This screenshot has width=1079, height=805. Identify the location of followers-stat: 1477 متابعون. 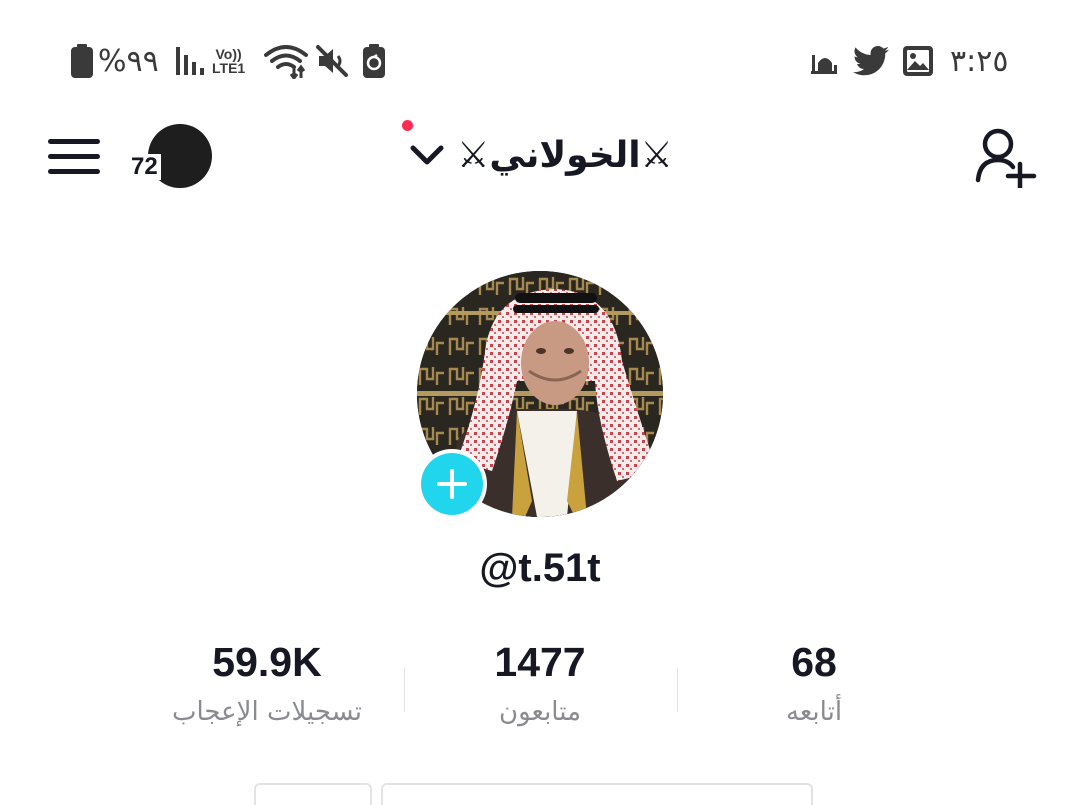
(540, 689).